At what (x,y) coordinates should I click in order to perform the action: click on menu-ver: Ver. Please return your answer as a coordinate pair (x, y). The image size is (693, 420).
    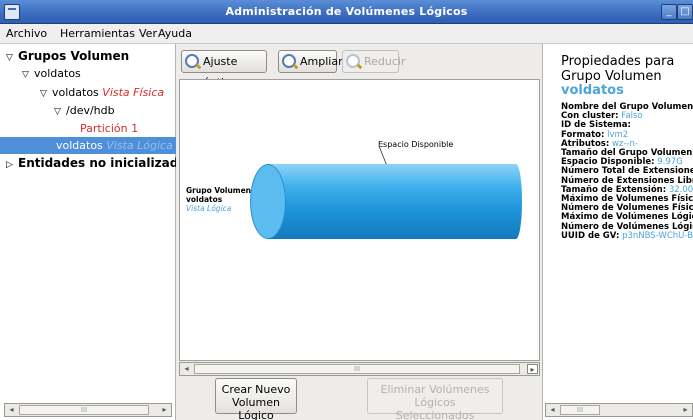
    Looking at the image, I should click on (148, 33).